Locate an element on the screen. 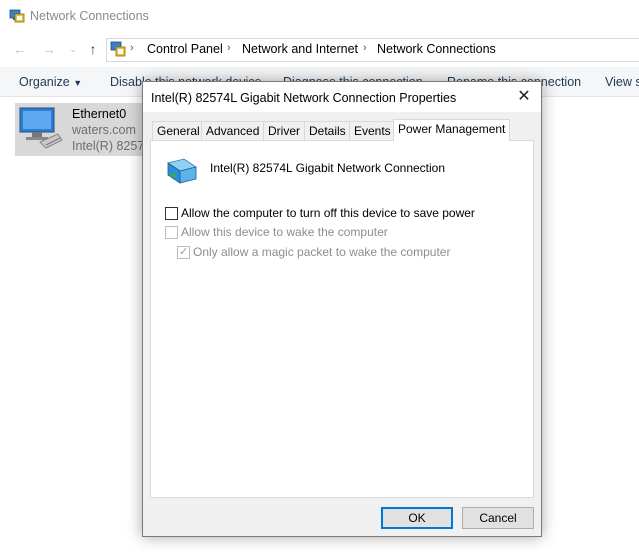 The height and width of the screenshot is (560, 639). ok-button: OK is located at coordinates (417, 518).